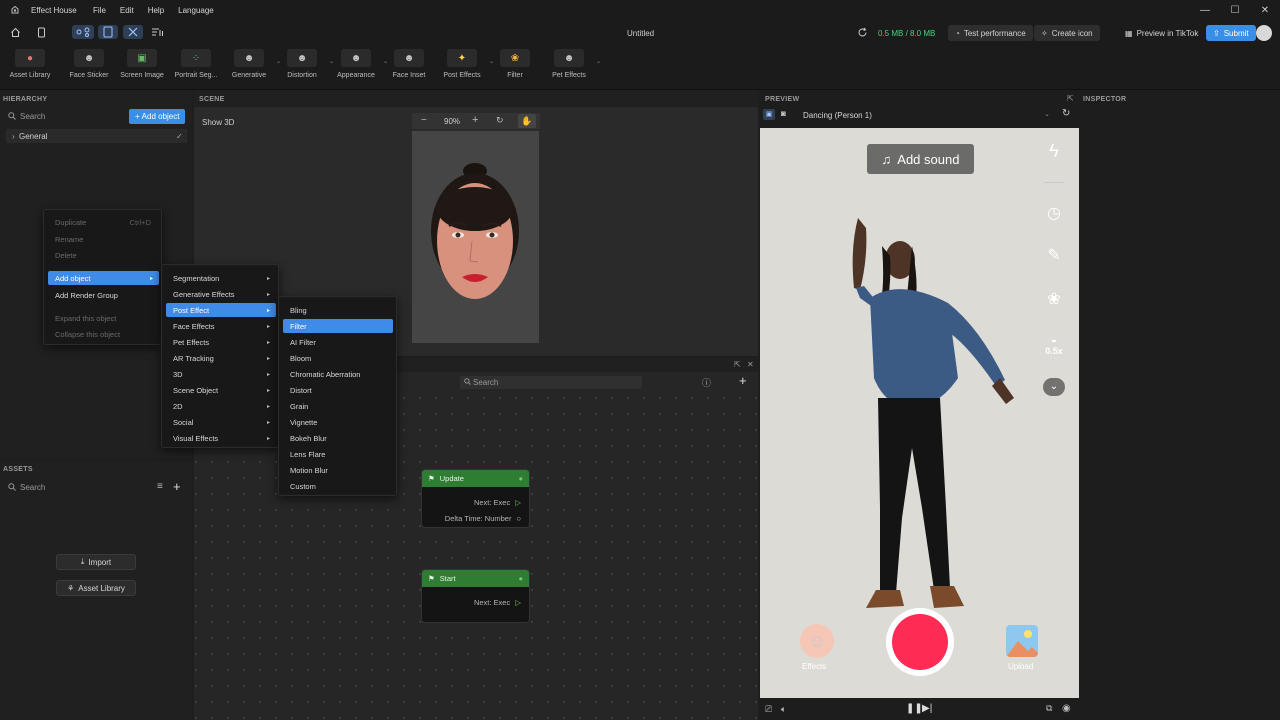  What do you see at coordinates (475, 237) in the screenshot?
I see `scene-viewport` at bounding box center [475, 237].